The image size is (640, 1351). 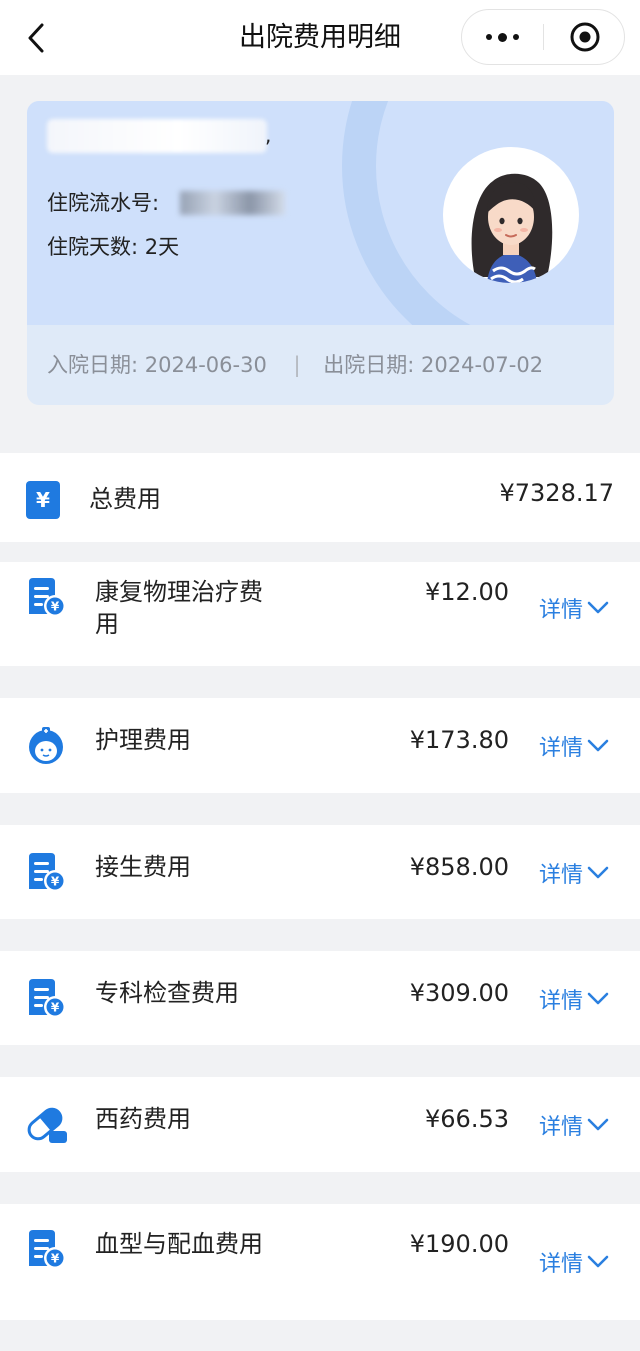 I want to click on fee-item-amount: ¥858.00, so click(x=459, y=867).